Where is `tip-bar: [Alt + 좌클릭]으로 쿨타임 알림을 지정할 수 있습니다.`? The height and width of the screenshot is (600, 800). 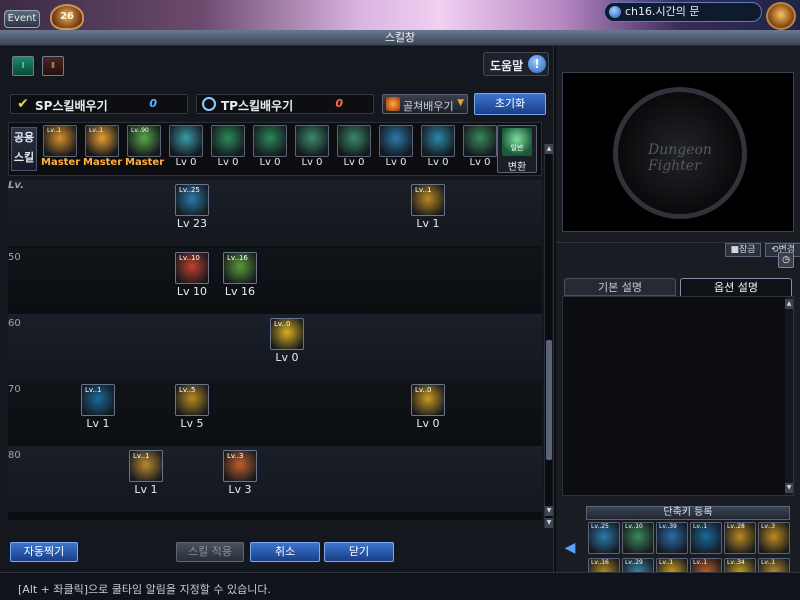
tip-bar: [Alt + 좌클릭]으로 쿨타임 알림을 지정할 수 있습니다. is located at coordinates (400, 586).